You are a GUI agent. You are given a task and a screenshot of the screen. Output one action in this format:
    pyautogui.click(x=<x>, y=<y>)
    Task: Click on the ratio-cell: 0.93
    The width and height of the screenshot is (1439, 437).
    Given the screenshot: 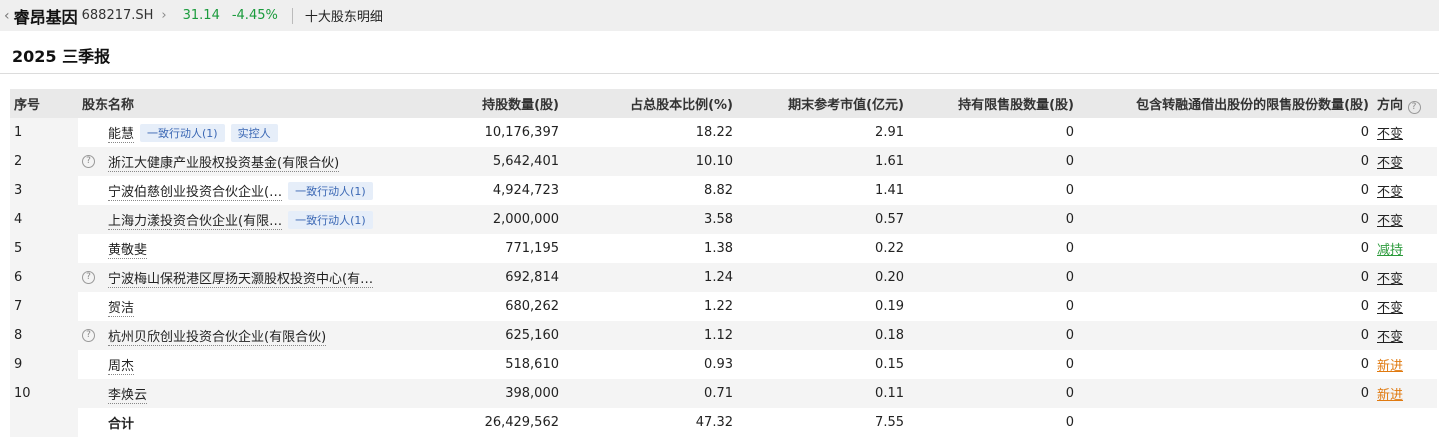 What is the action you would take?
    pyautogui.click(x=718, y=364)
    